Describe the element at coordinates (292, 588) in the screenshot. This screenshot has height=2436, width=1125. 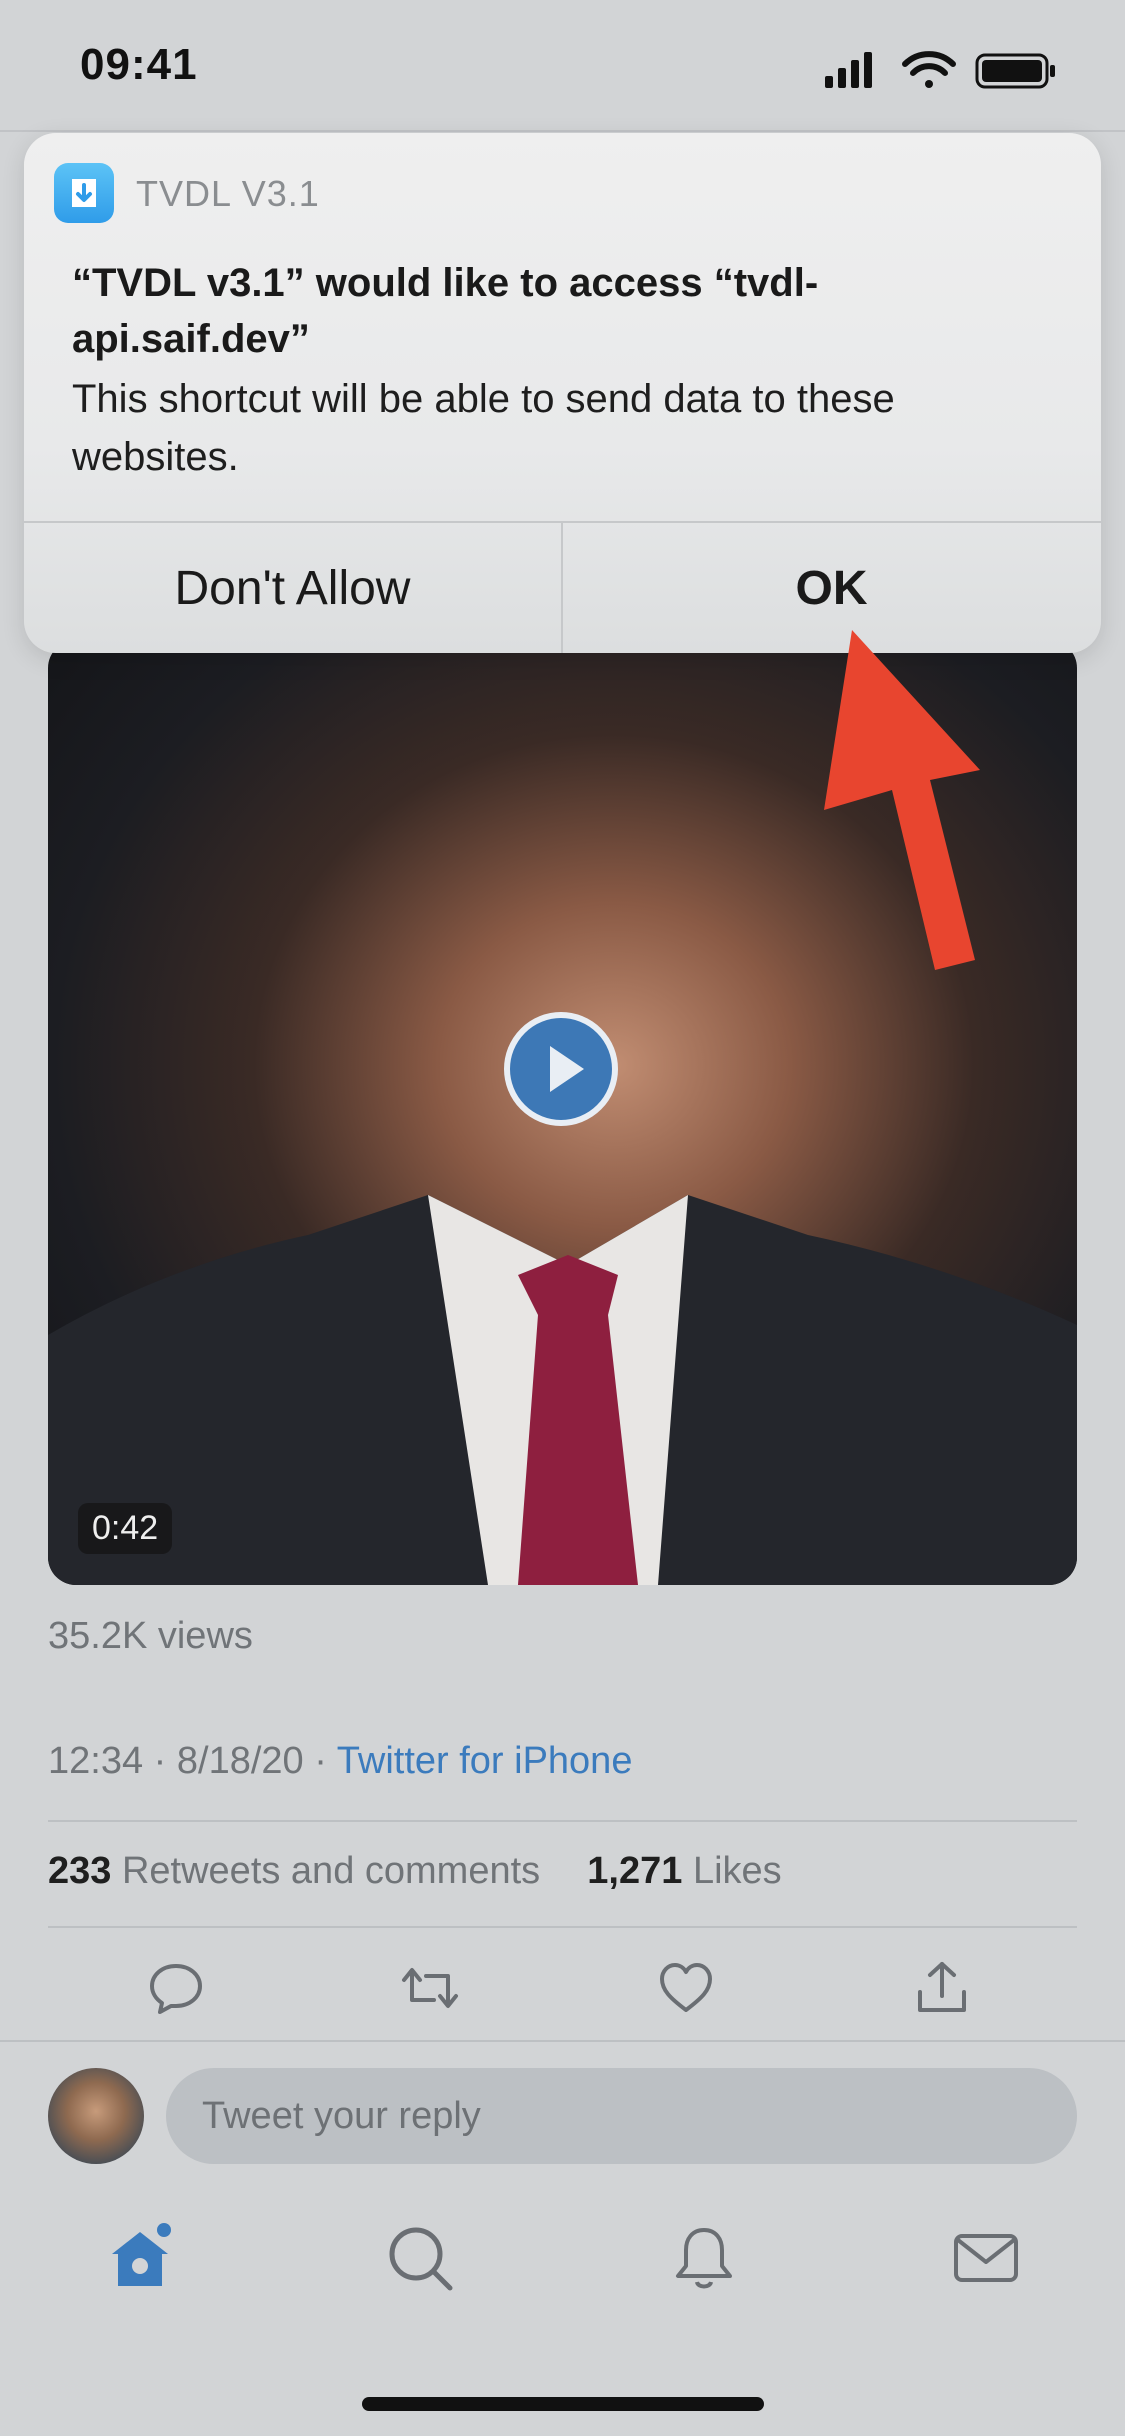
I see `dont-allow-button: Don't Allow` at that location.